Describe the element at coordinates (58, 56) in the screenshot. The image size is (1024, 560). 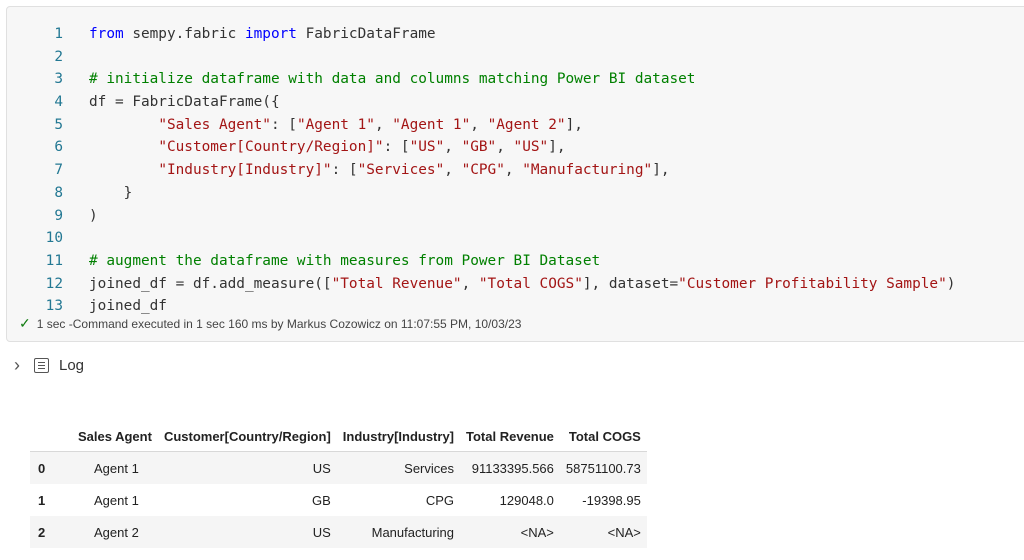
I see `line-number: 2` at that location.